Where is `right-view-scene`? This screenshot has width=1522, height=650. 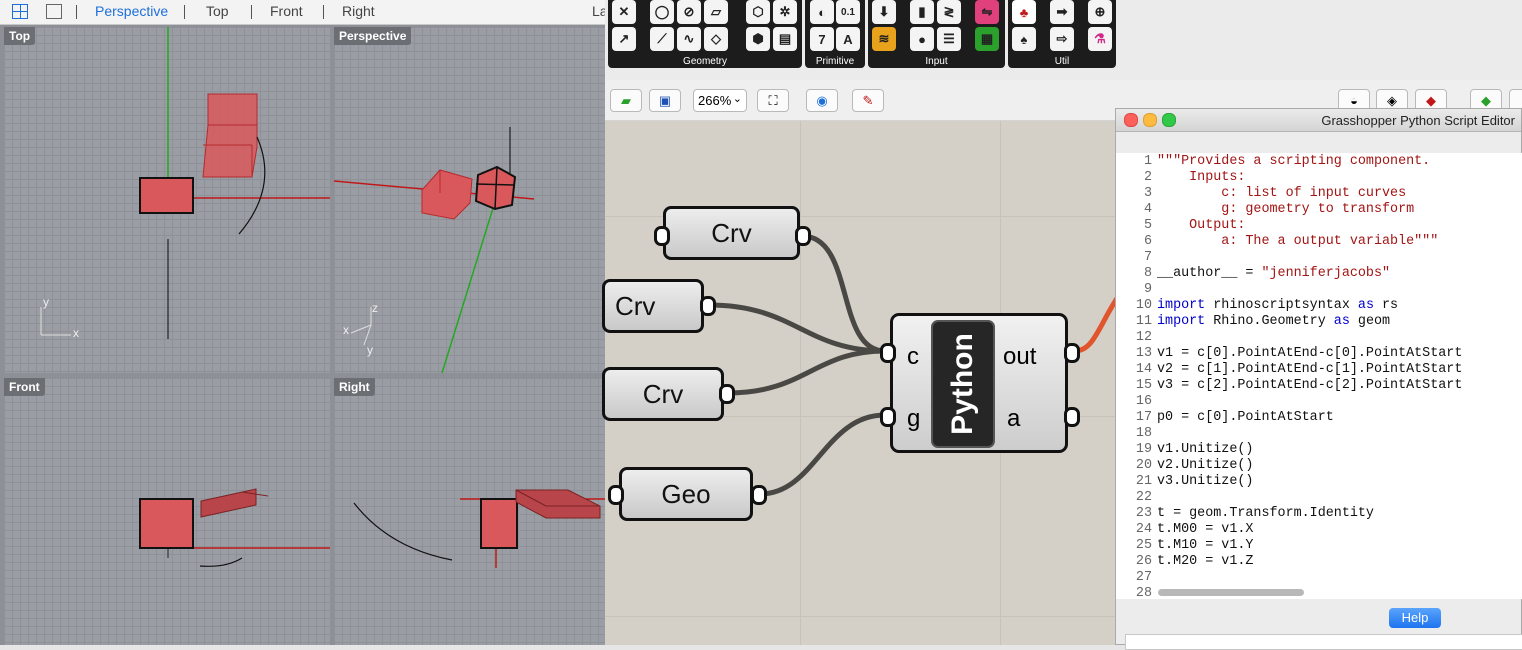
right-view-scene is located at coordinates (479, 528).